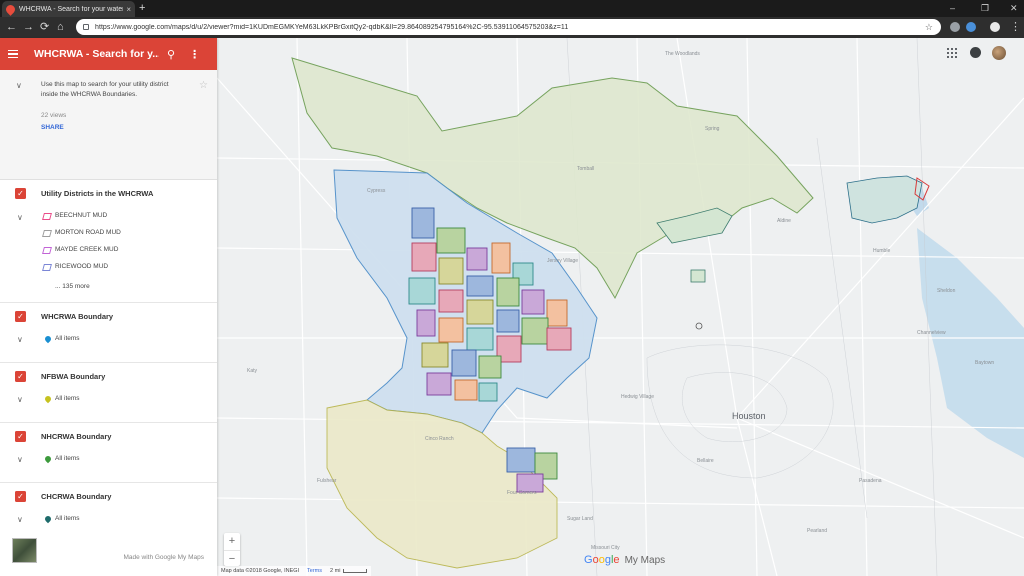 This screenshot has width=1024, height=576. I want to click on home-icon: ⌂, so click(60, 27).